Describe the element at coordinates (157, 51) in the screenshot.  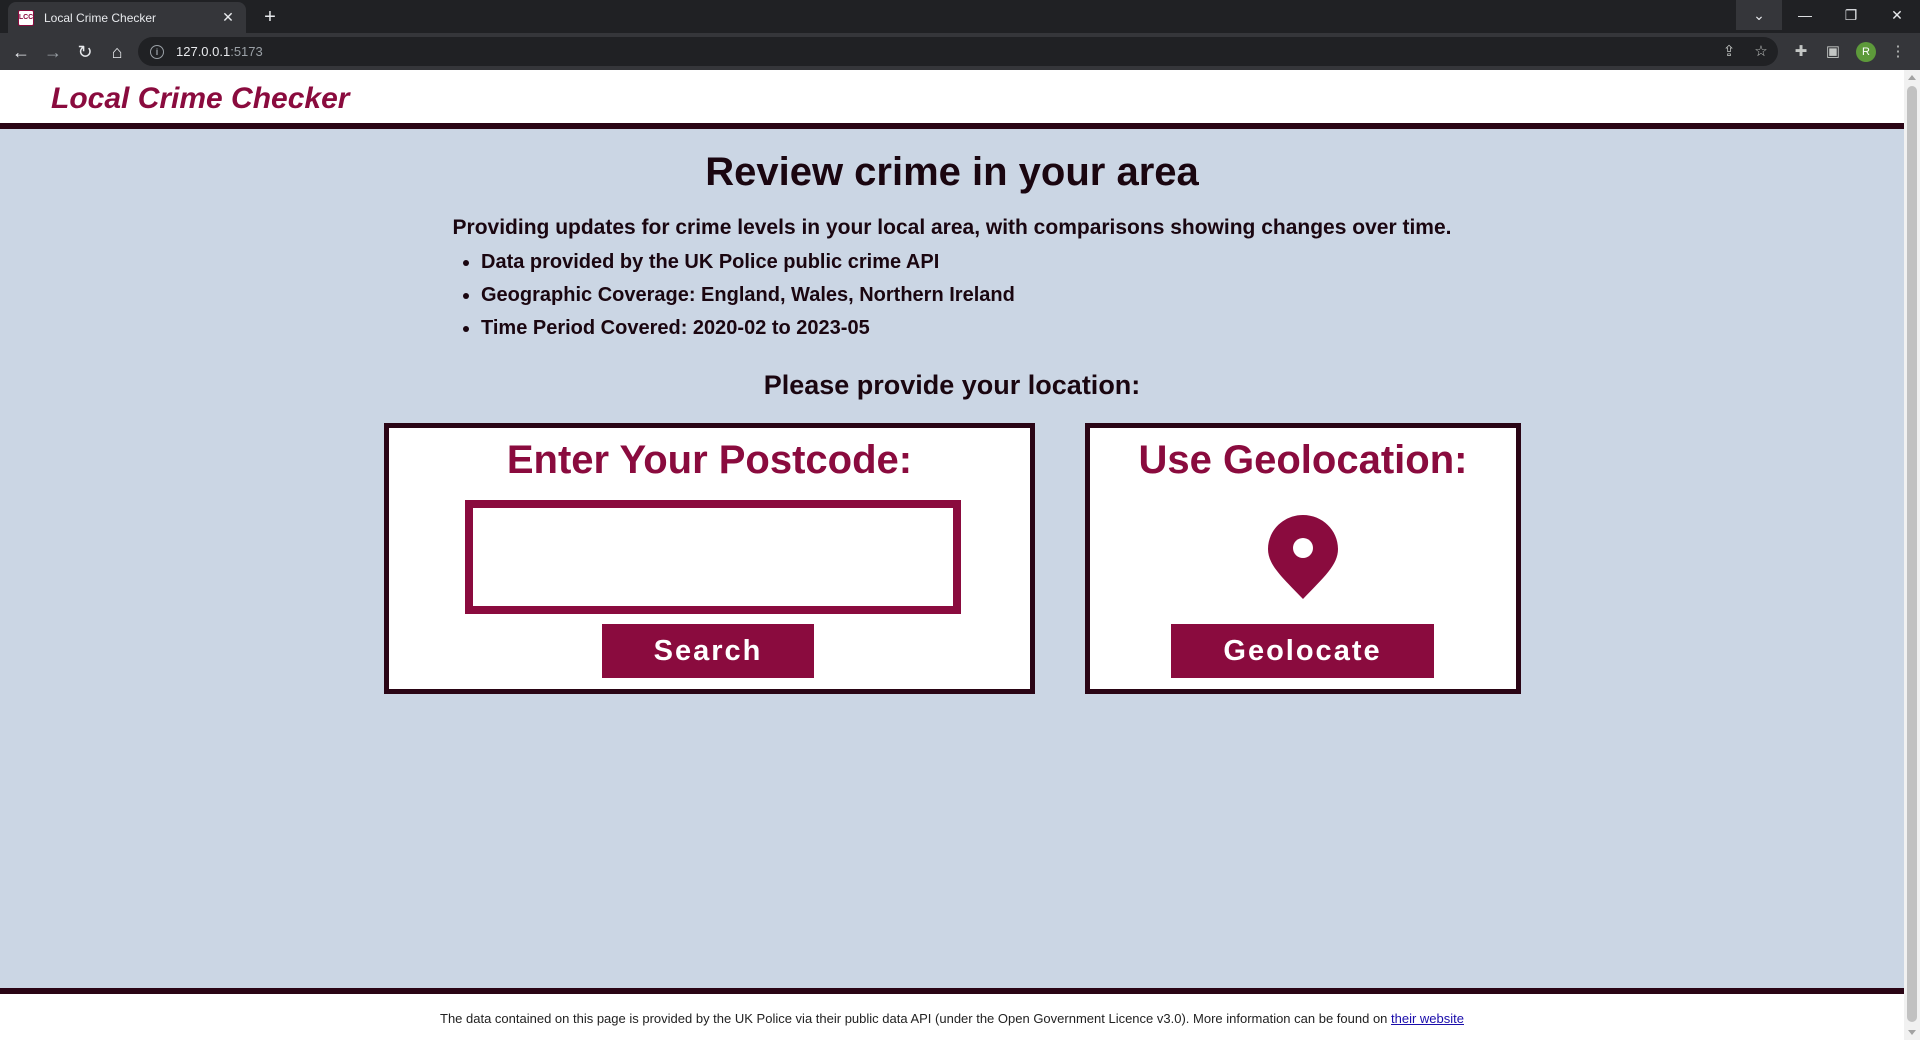
I see `info-icon: i` at that location.